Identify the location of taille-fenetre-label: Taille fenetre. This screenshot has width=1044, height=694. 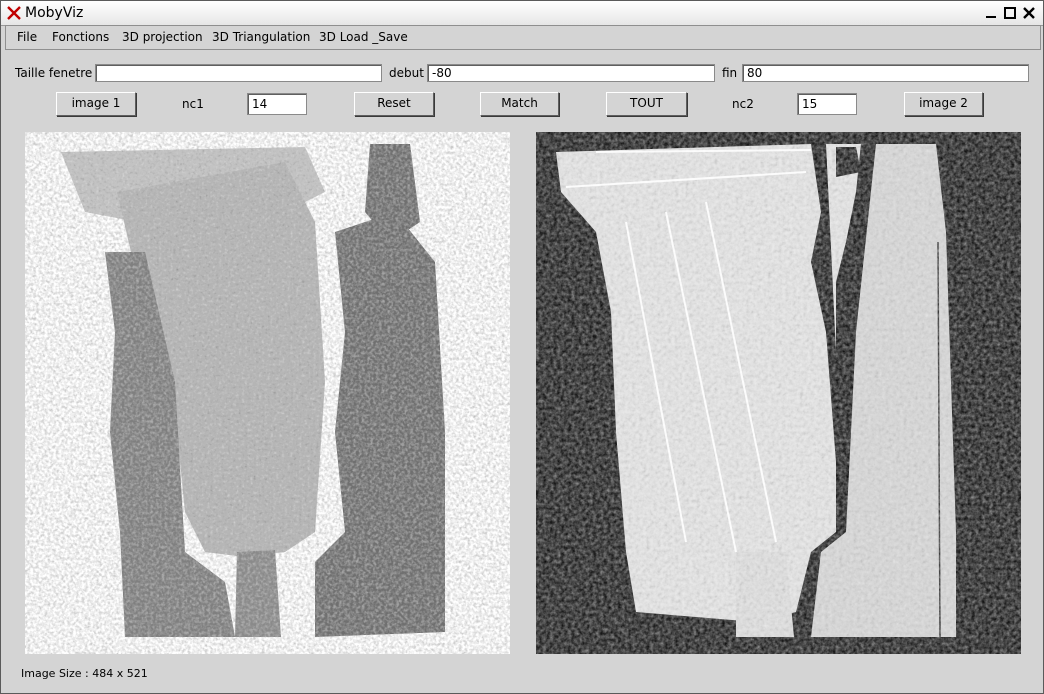
(54, 73).